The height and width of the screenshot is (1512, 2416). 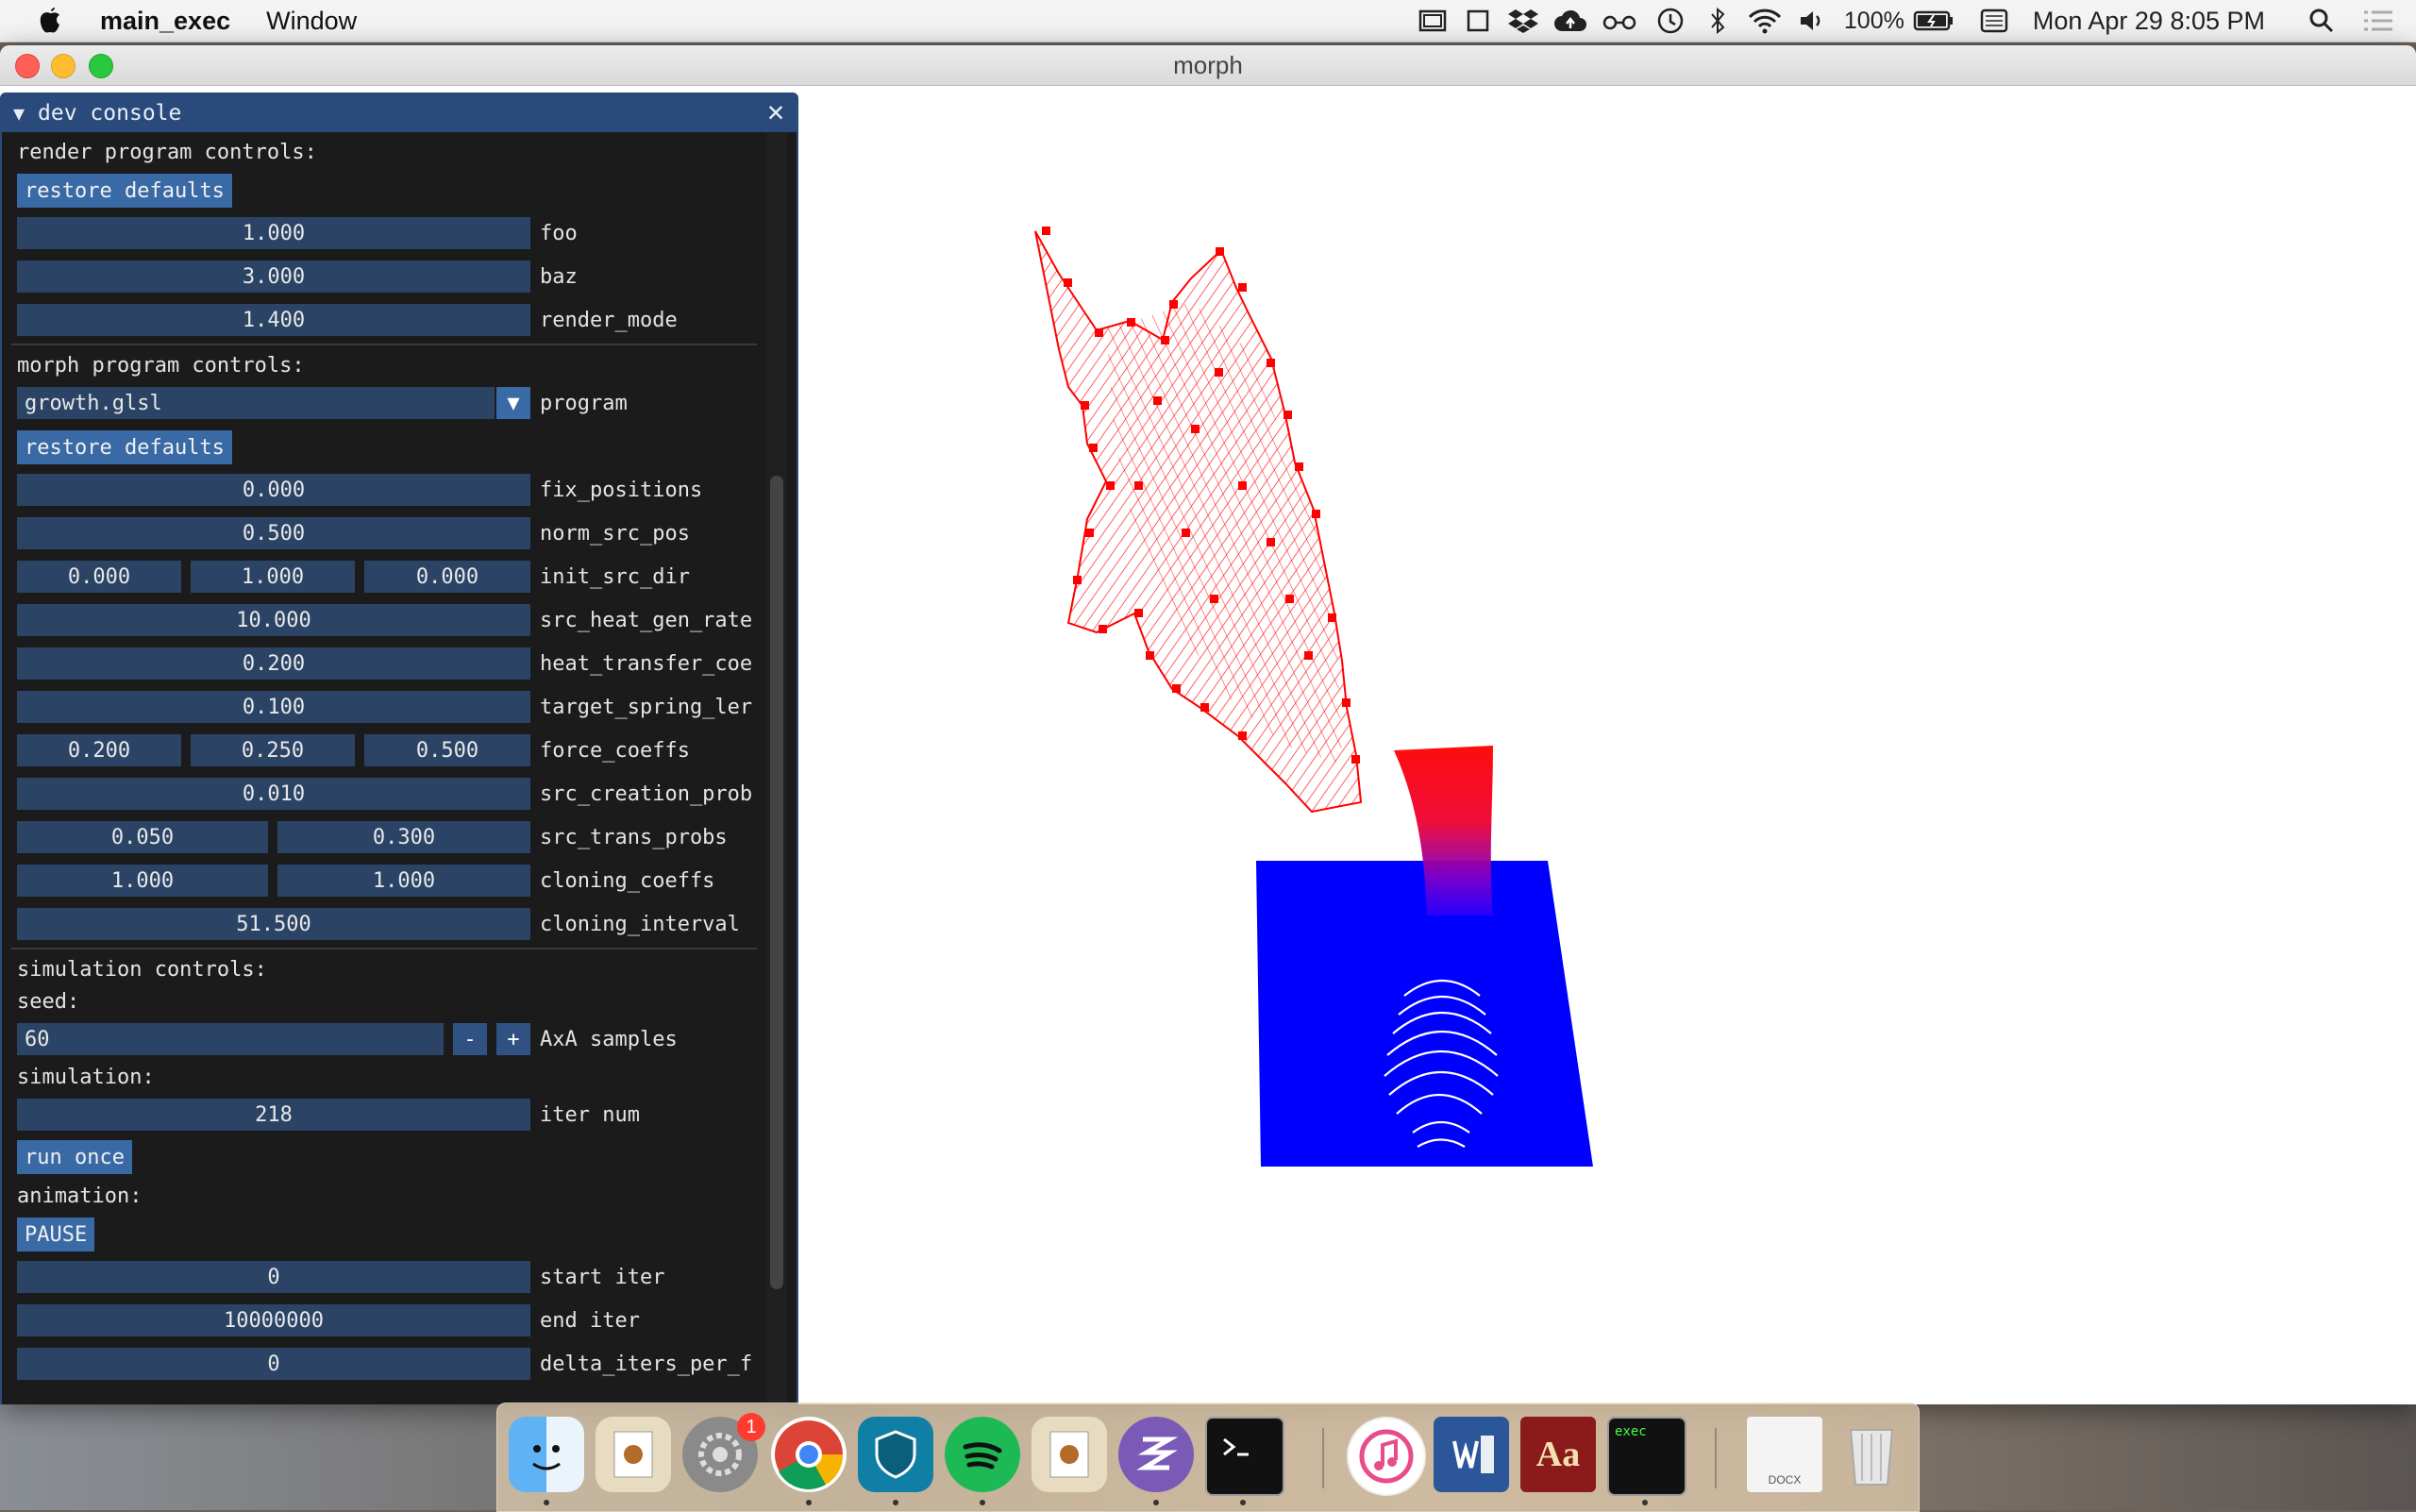 I want to click on axa-samples-label: AxA samples, so click(x=609, y=1039).